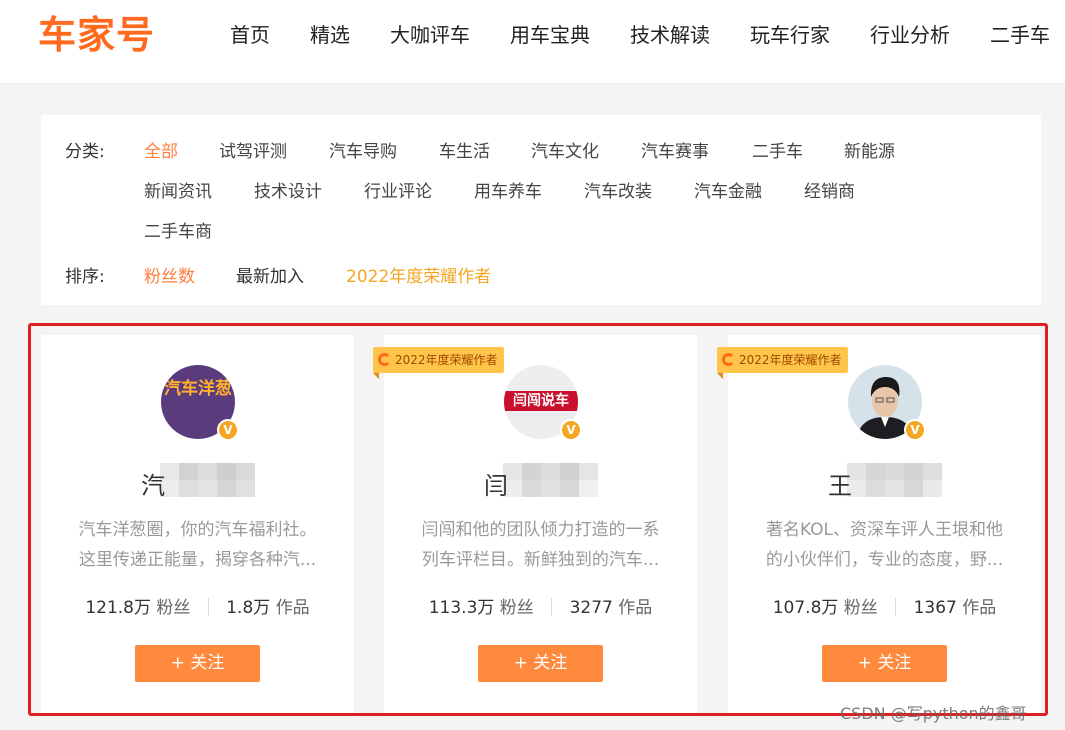  Describe the element at coordinates (670, 35) in the screenshot. I see `nav-item-tech: 技术解读` at that location.